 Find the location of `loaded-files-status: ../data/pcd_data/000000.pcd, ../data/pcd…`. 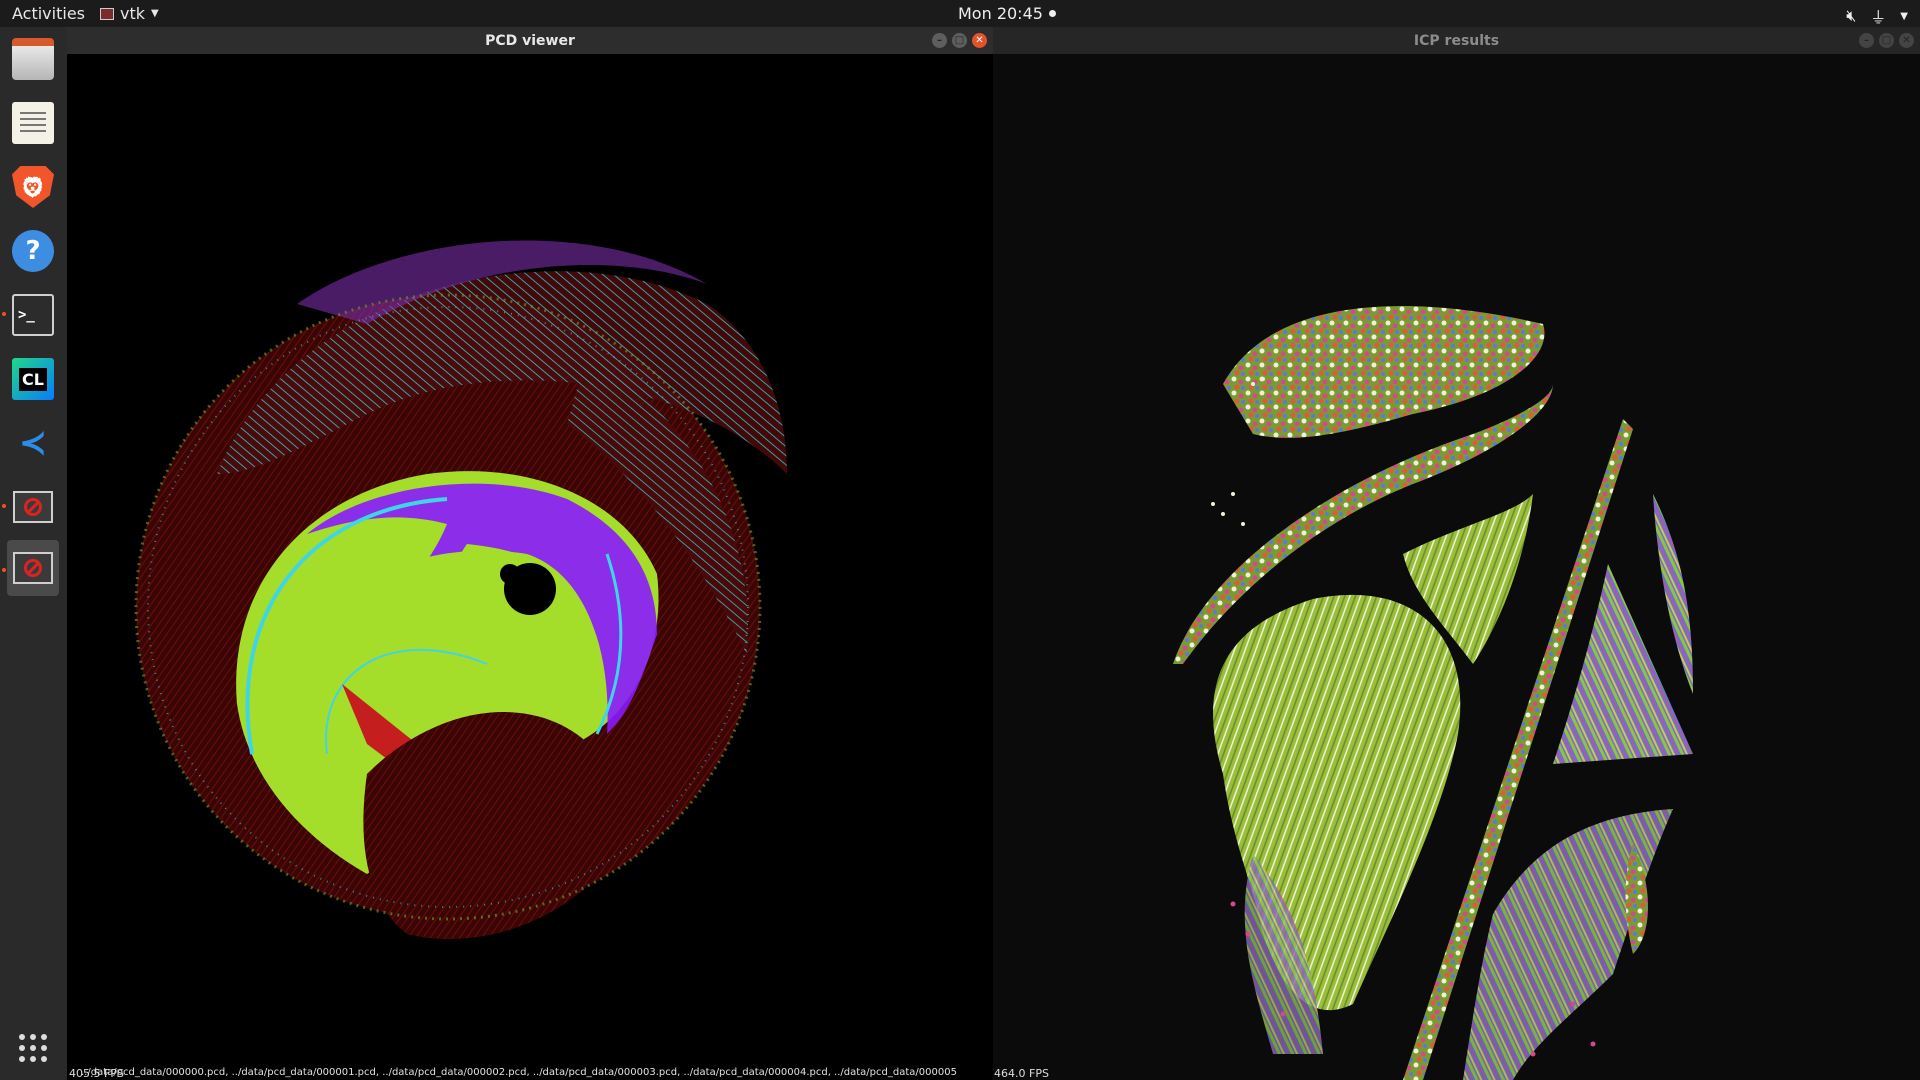

loaded-files-status: ../data/pcd_data/000000.pcd, ../data/pcd… is located at coordinates (519, 1072).